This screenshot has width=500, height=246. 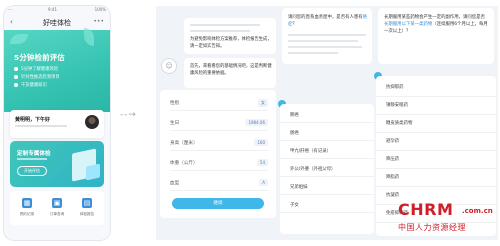 What do you see at coordinates (100, 9) in the screenshot?
I see `battery-text: 100%` at bounding box center [100, 9].